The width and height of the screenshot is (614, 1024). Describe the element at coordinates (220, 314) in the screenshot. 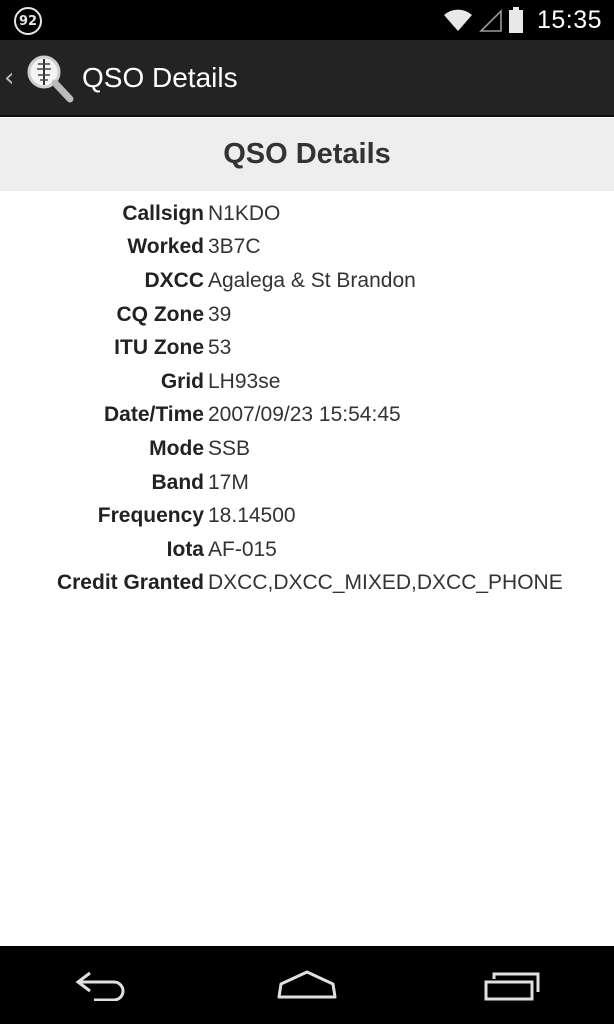

I see `detail-value: 39` at that location.